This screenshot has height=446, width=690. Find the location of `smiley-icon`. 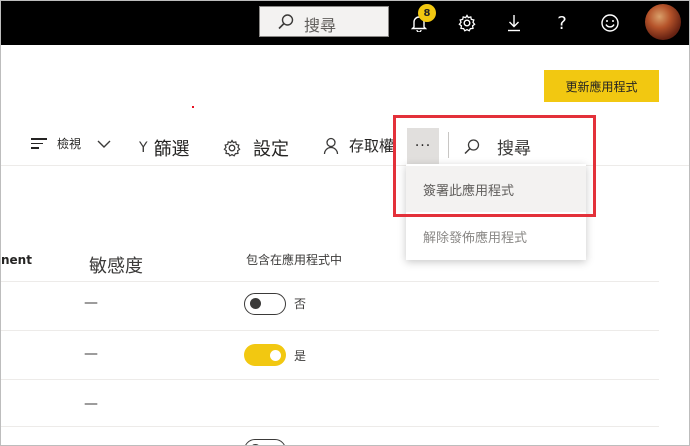

smiley-icon is located at coordinates (610, 23).